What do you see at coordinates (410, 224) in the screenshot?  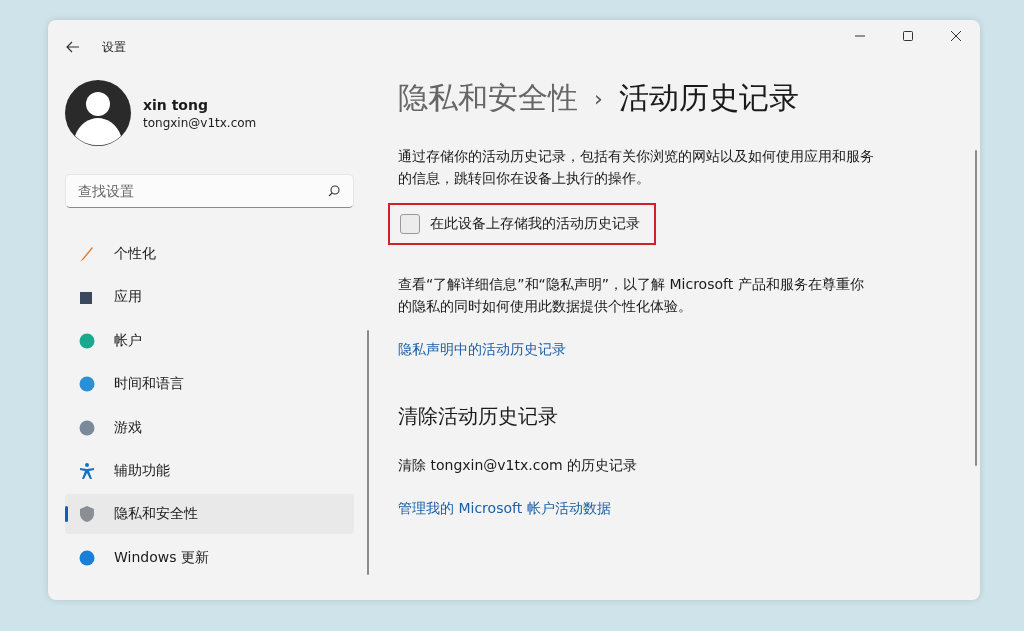 I see `checkbox` at bounding box center [410, 224].